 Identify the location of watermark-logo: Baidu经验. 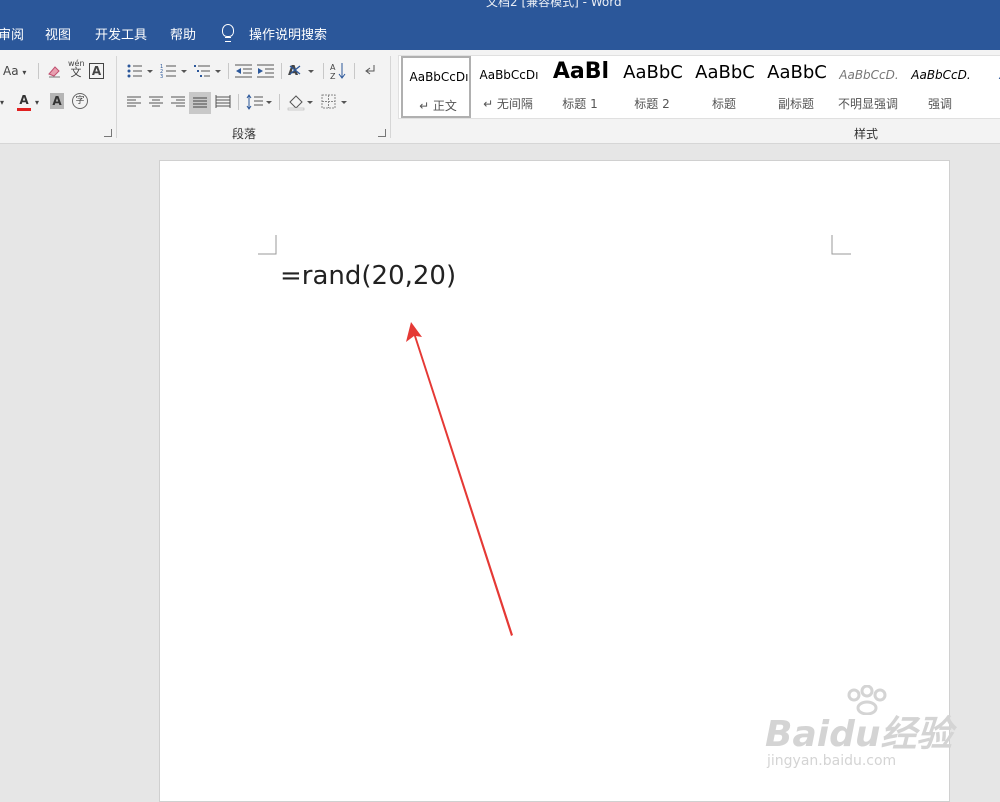
(859, 734).